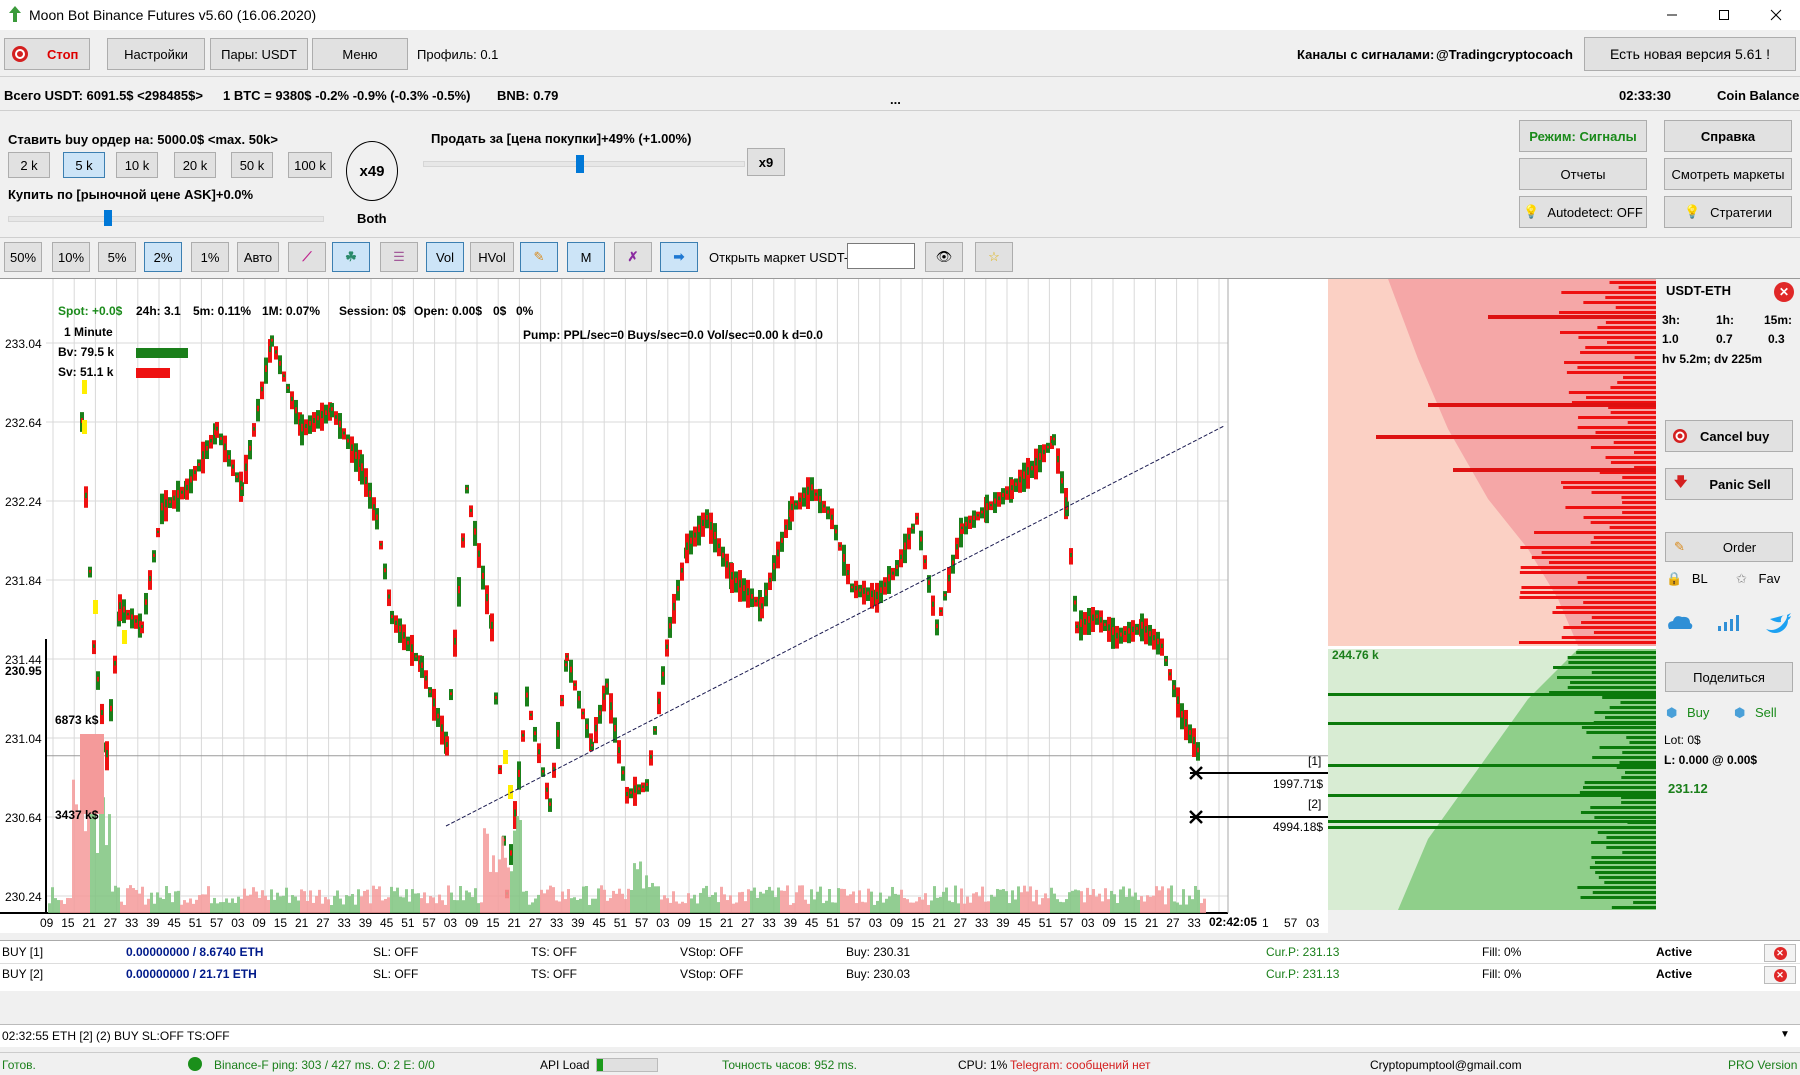  What do you see at coordinates (1696, 581) in the screenshot?
I see `blacklist-toggle: 🔒 BL` at bounding box center [1696, 581].